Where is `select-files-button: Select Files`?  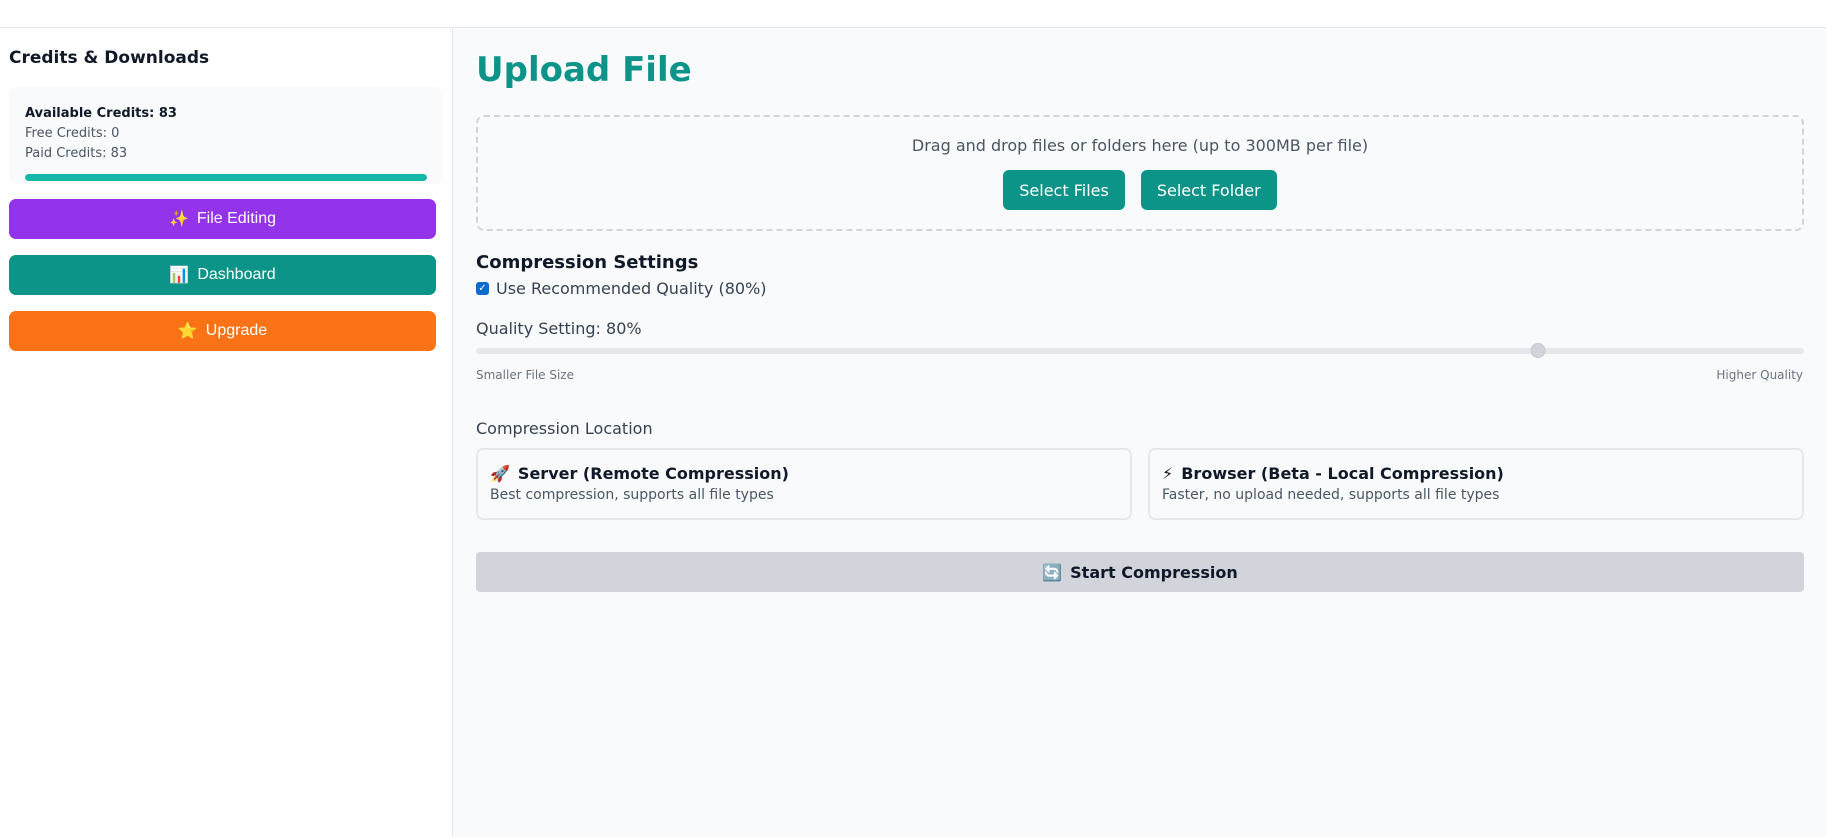 select-files-button: Select Files is located at coordinates (1064, 190).